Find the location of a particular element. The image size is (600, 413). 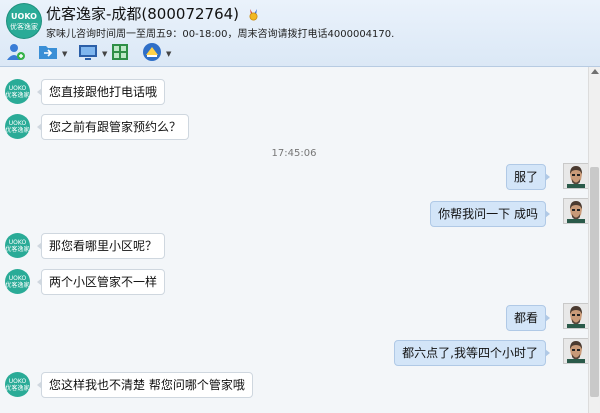

scrollbar-thumb is located at coordinates (594, 282).